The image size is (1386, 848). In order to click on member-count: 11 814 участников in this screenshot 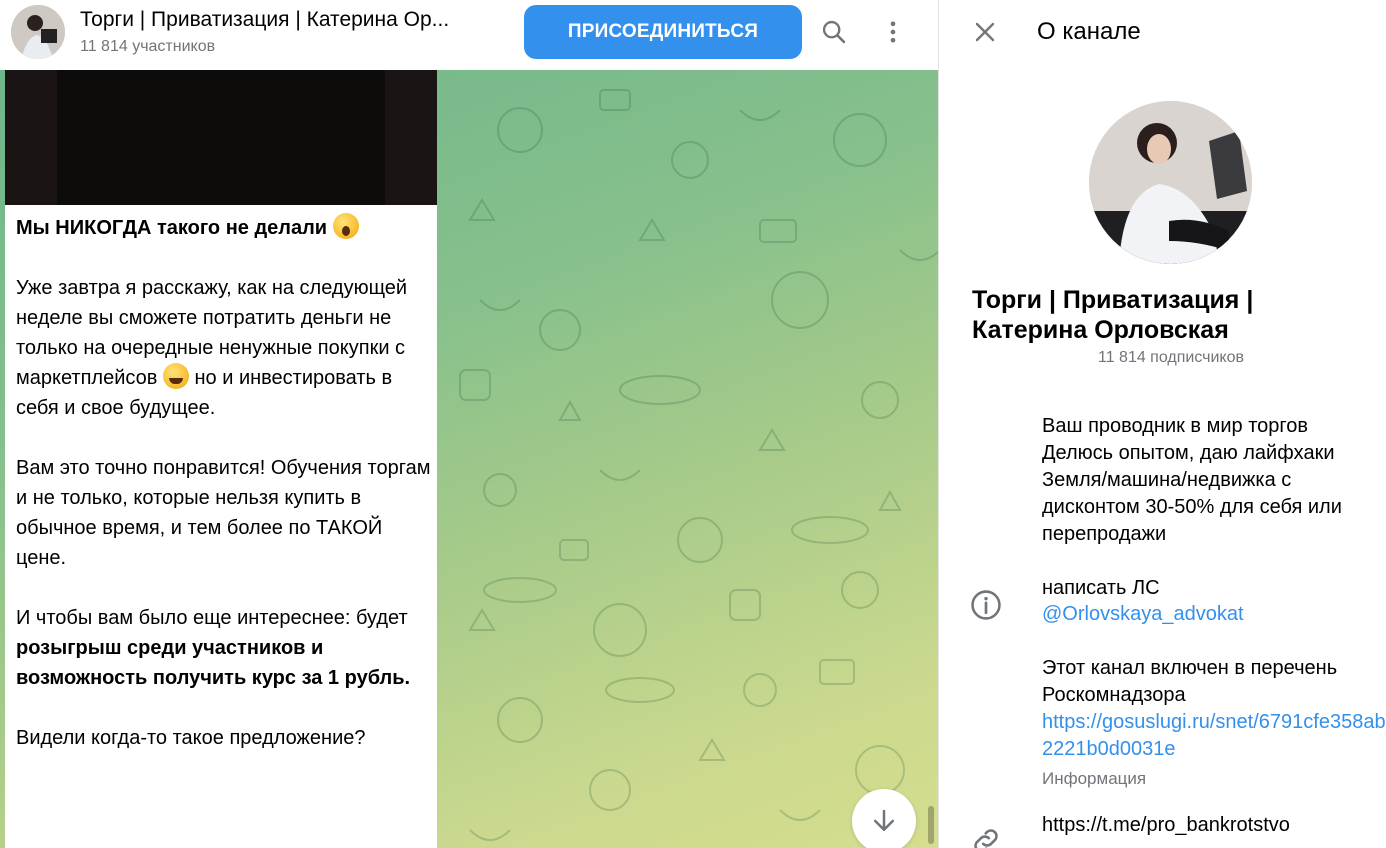, I will do `click(148, 46)`.